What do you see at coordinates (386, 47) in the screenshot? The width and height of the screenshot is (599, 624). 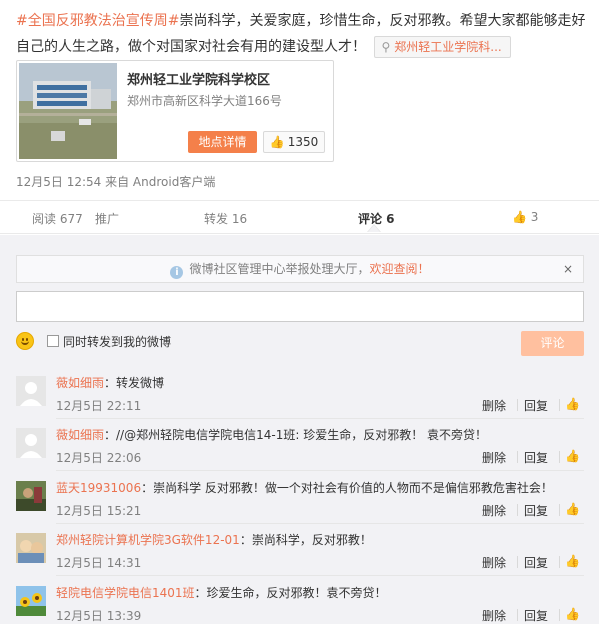 I see `pin-icon: ⚲` at bounding box center [386, 47].